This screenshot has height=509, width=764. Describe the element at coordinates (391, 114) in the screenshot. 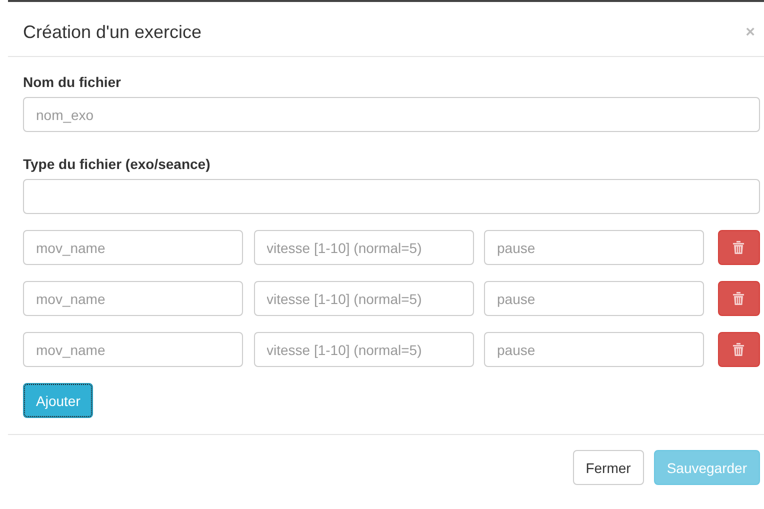

I see `input-field: nom_exo` at that location.